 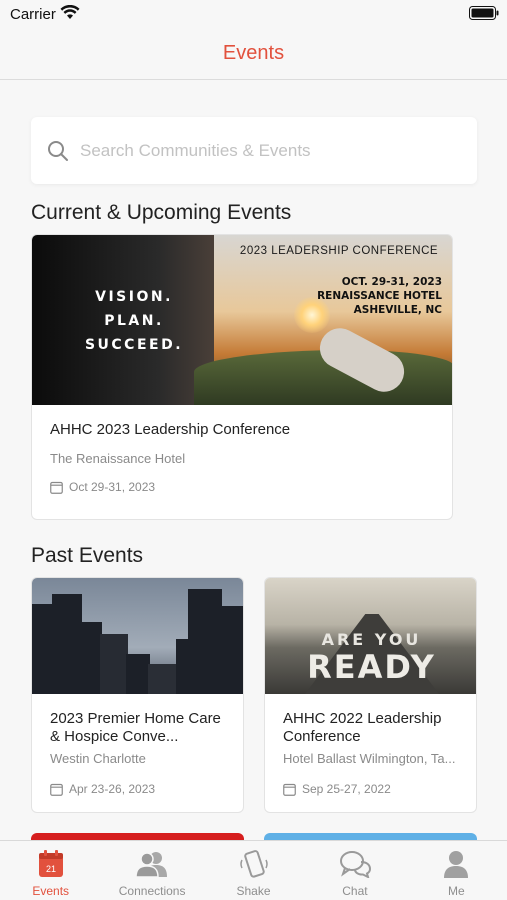 I want to click on navigation-bar: Events, so click(x=253, y=54).